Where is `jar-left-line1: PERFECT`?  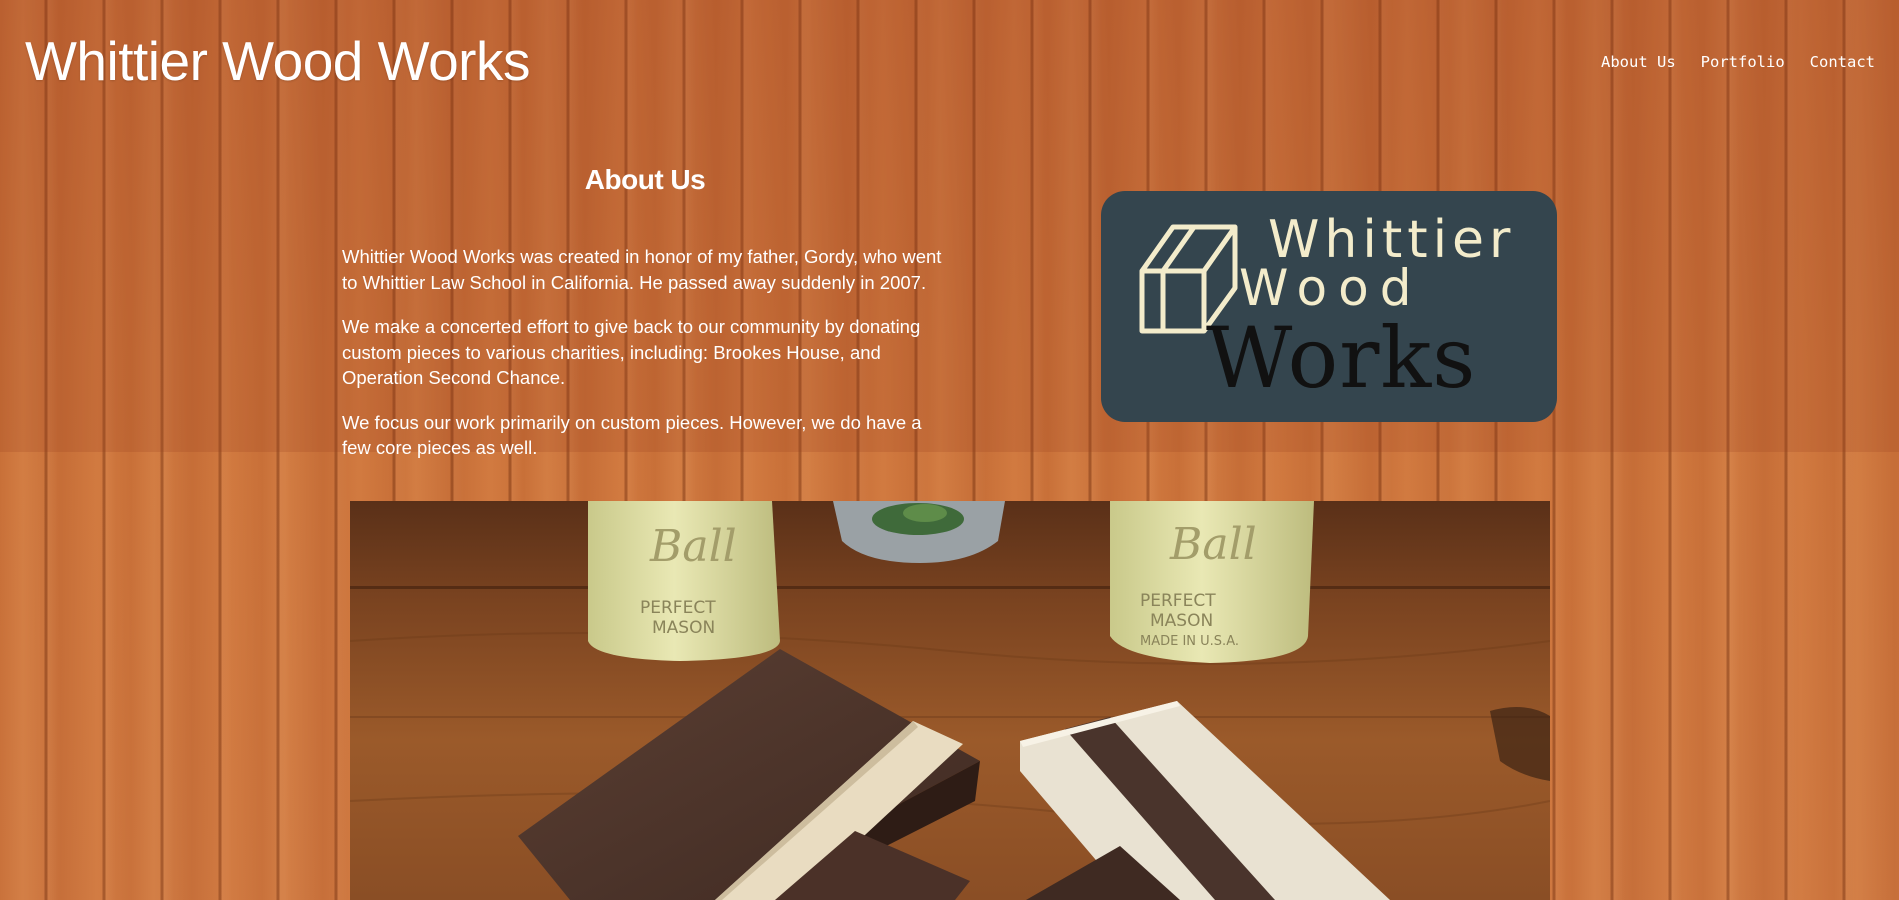
jar-left-line1: PERFECT is located at coordinates (678, 608).